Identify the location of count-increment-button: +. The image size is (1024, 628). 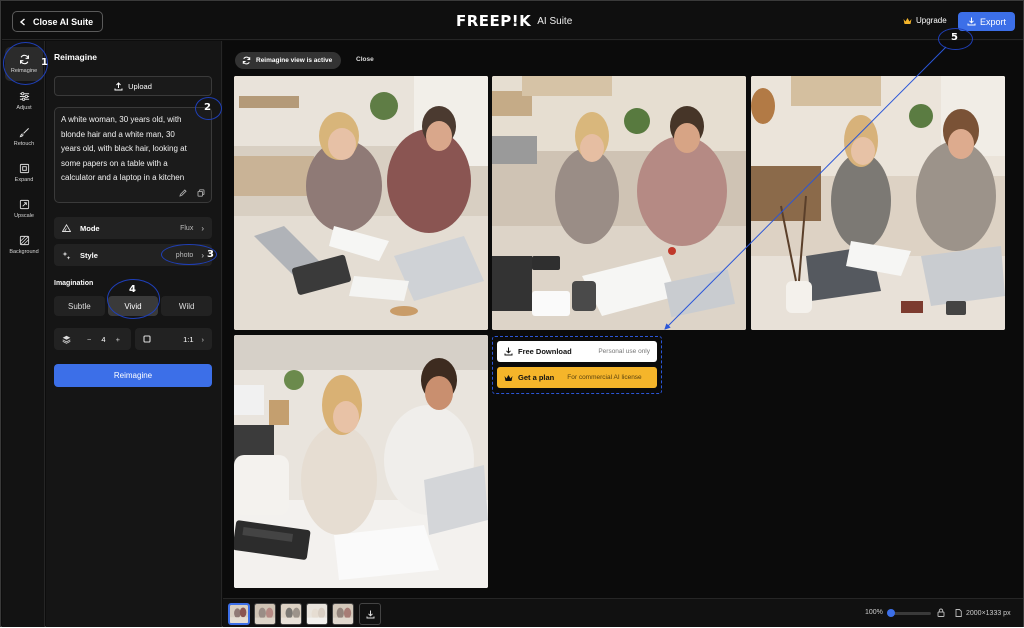
(118, 339).